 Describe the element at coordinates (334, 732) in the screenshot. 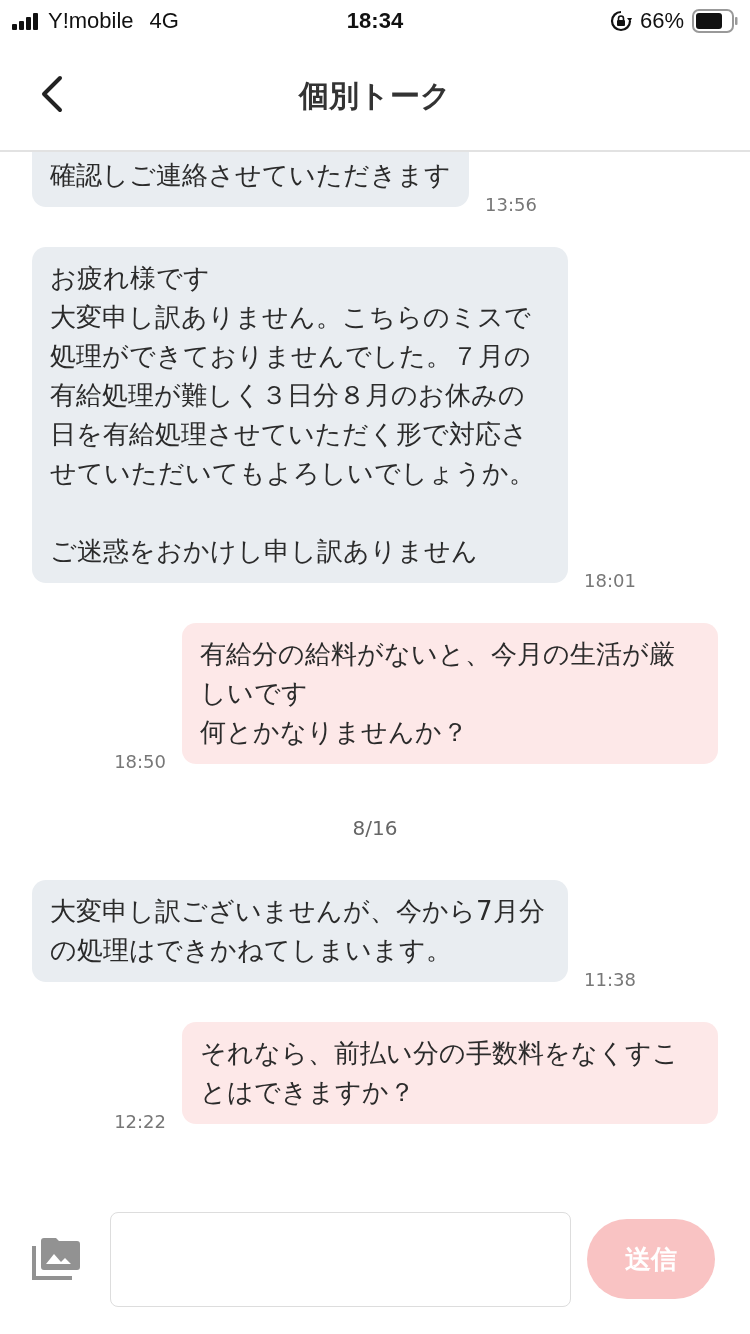

I see `message-text: 何とかなりませんか？` at that location.